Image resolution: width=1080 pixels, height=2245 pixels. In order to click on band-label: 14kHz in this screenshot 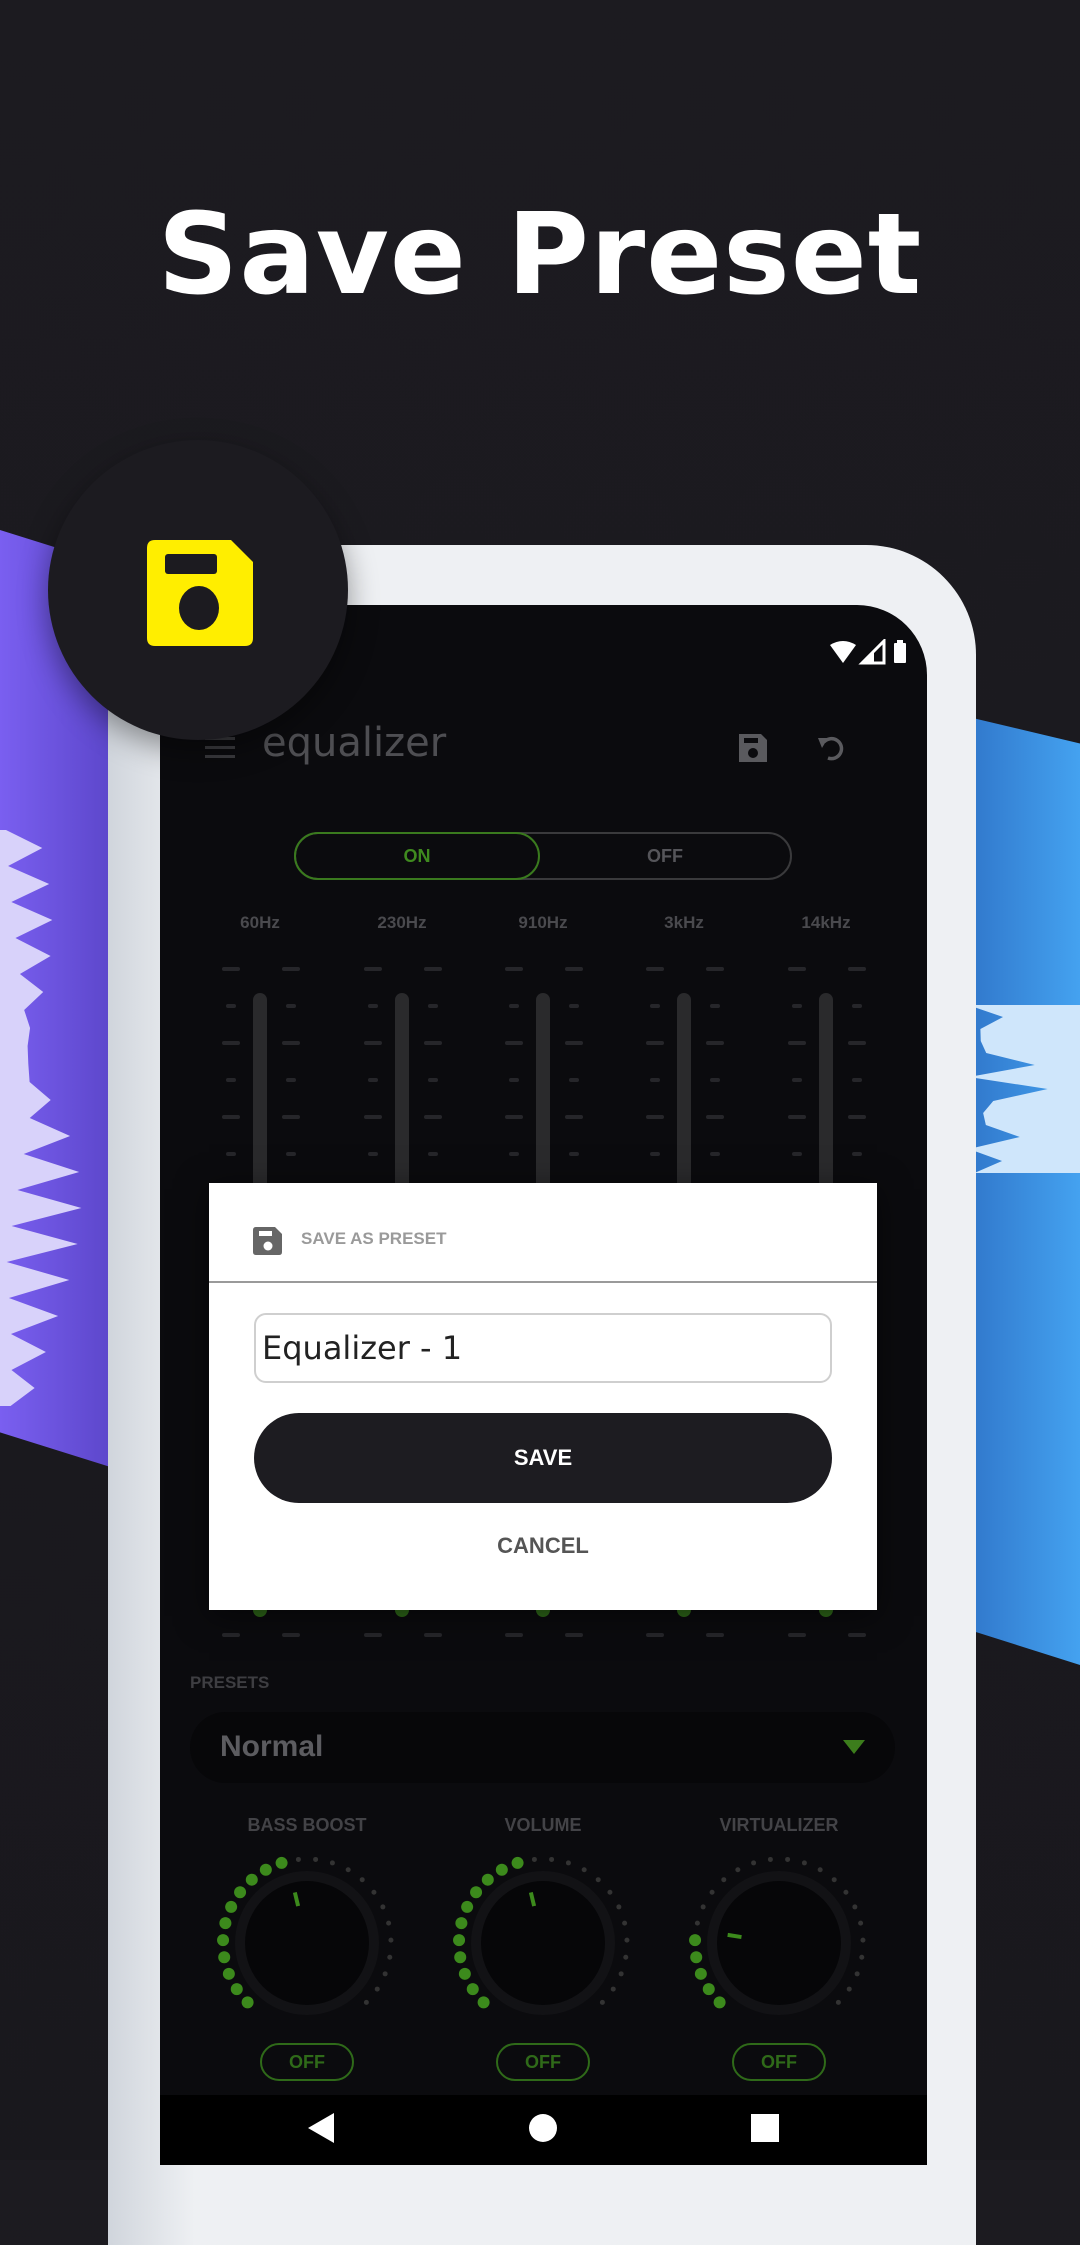, I will do `click(826, 922)`.